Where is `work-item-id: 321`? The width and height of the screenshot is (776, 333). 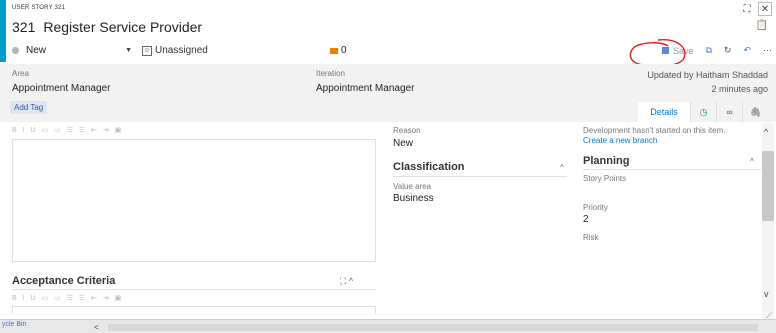 work-item-id: 321 is located at coordinates (24, 27).